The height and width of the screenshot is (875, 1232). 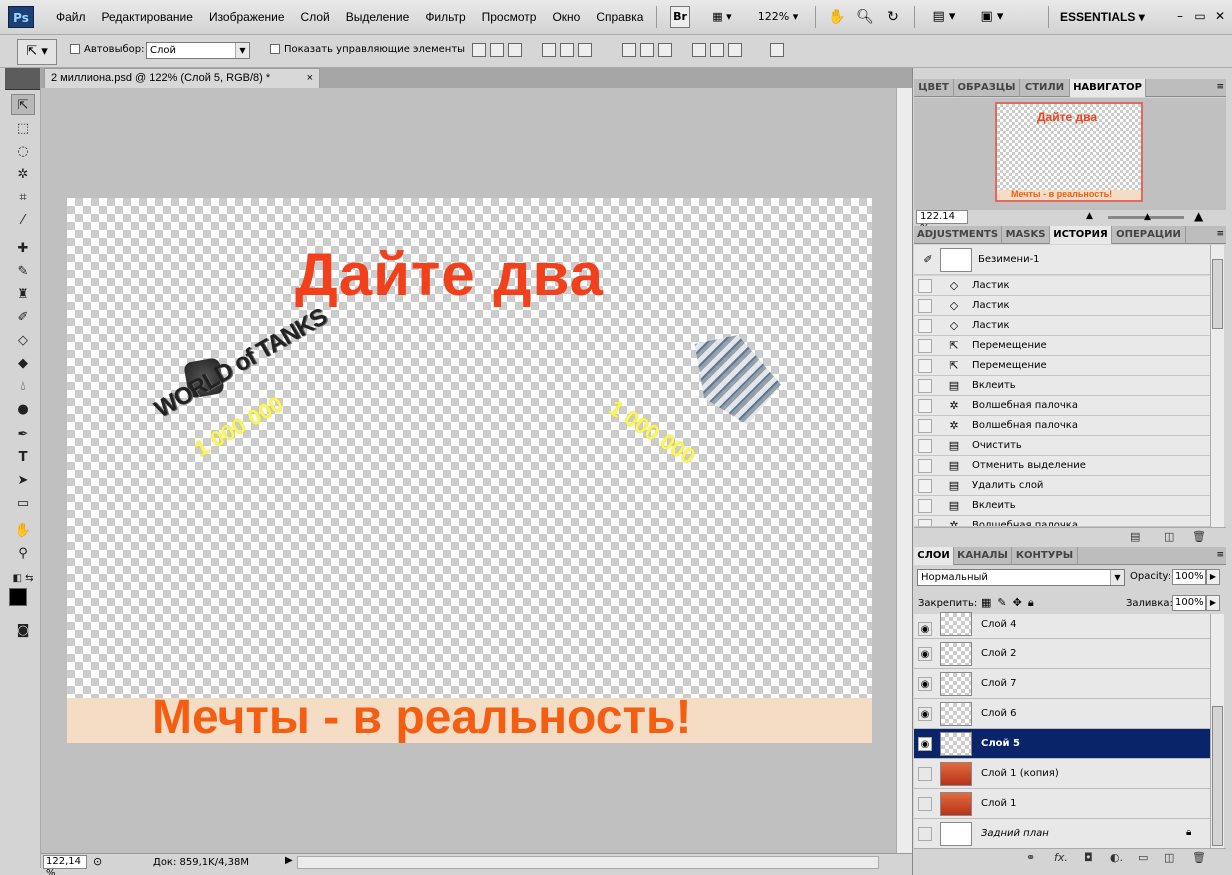 What do you see at coordinates (1108, 88) in the screenshot?
I see `tab-navigator: НАВИГАТОР` at bounding box center [1108, 88].